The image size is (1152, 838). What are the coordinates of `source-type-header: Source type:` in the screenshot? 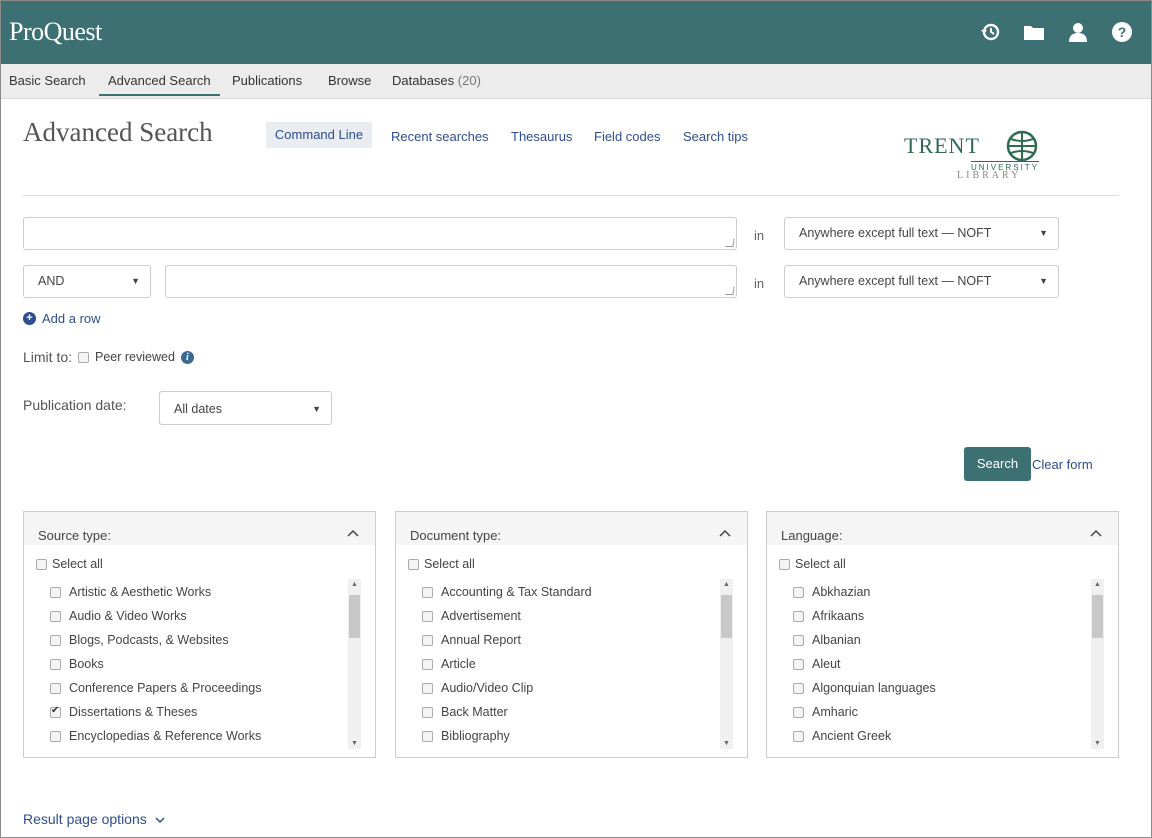 It's located at (199, 528).